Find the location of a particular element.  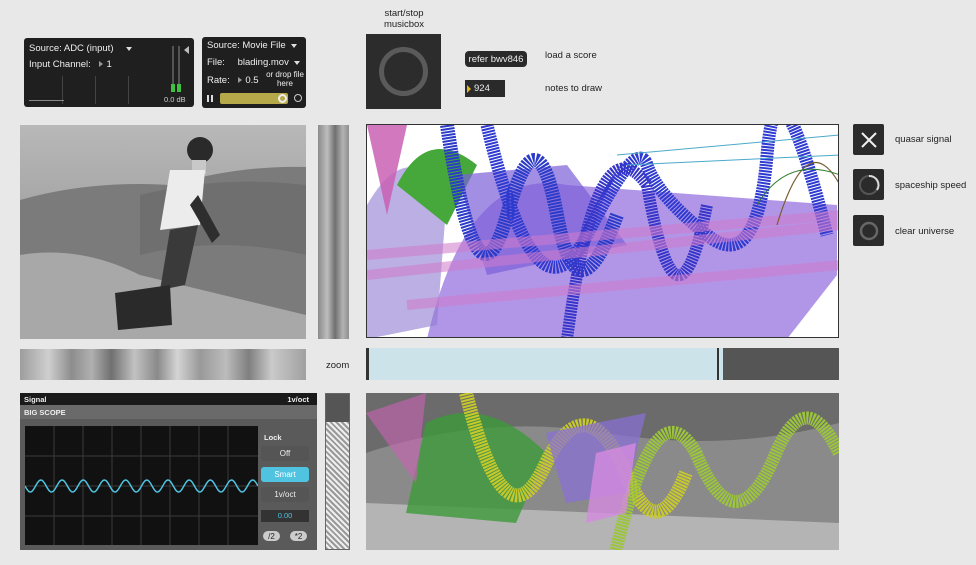

musicbox-toggle-button is located at coordinates (403, 71).